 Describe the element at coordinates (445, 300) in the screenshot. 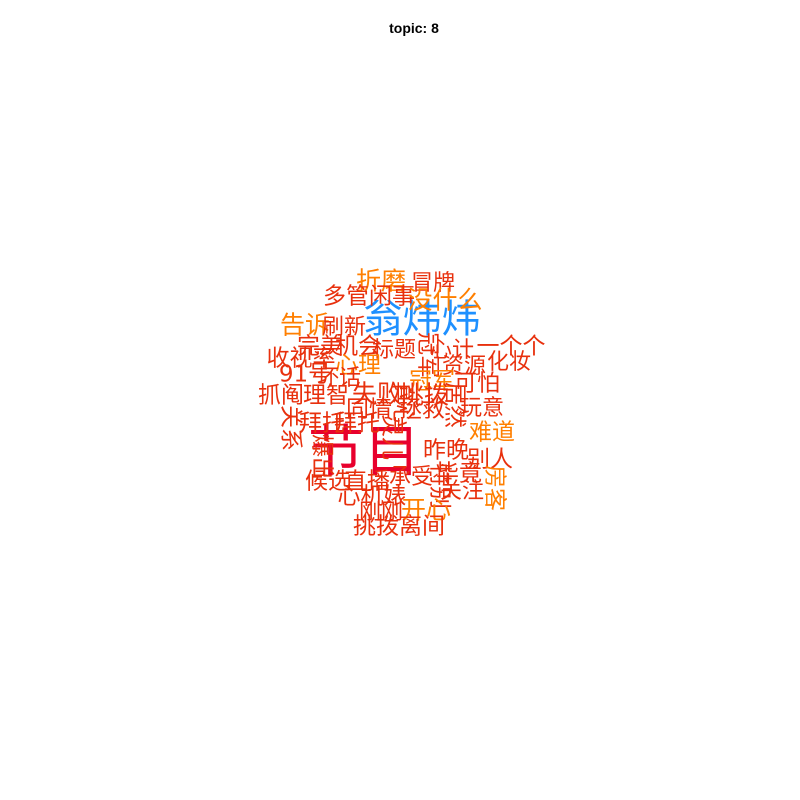

I see `cloud-word: 没什么` at that location.